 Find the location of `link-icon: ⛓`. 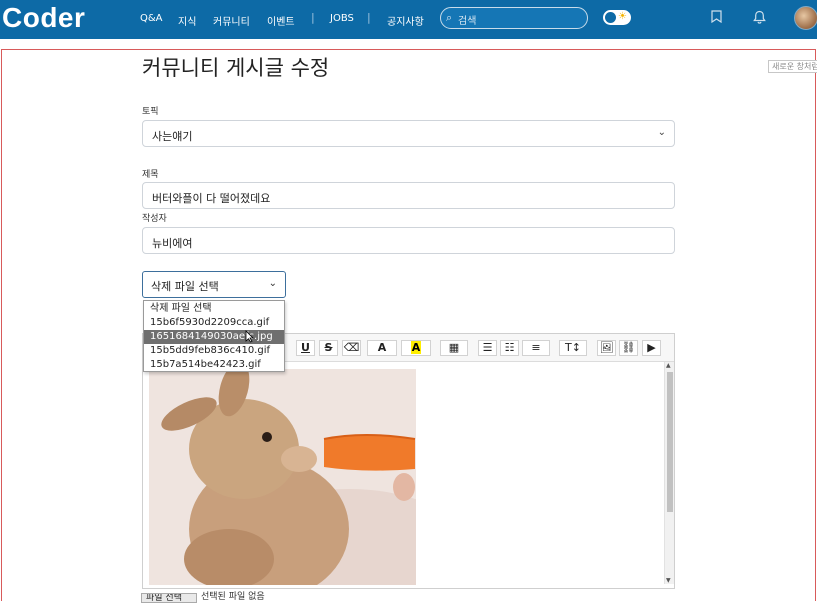

link-icon: ⛓ is located at coordinates (628, 348).